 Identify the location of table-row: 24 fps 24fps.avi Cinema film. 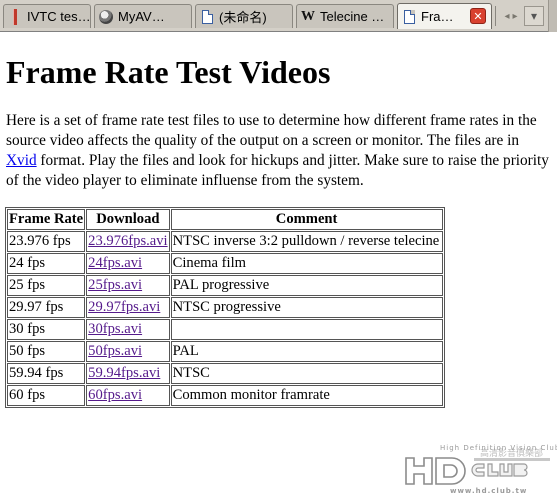
(225, 263).